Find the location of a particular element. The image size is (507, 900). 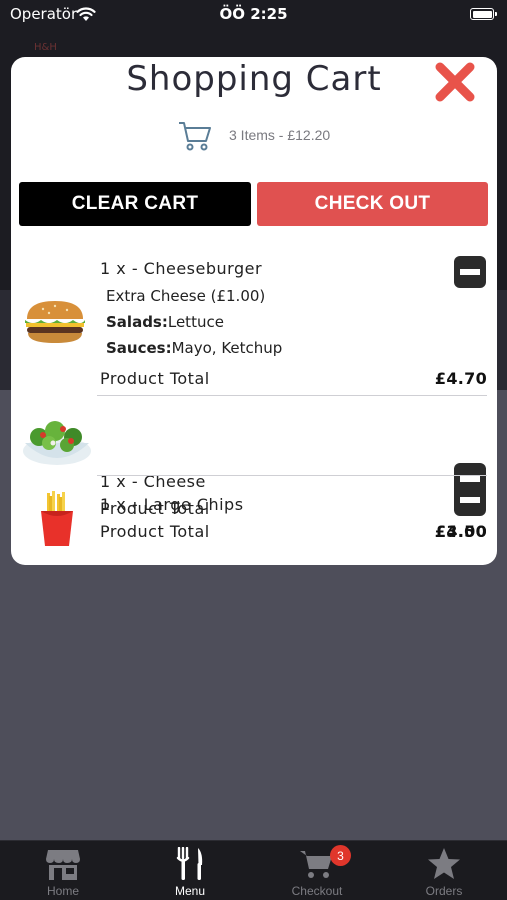

tab-label: Checkout is located at coordinates (317, 891).